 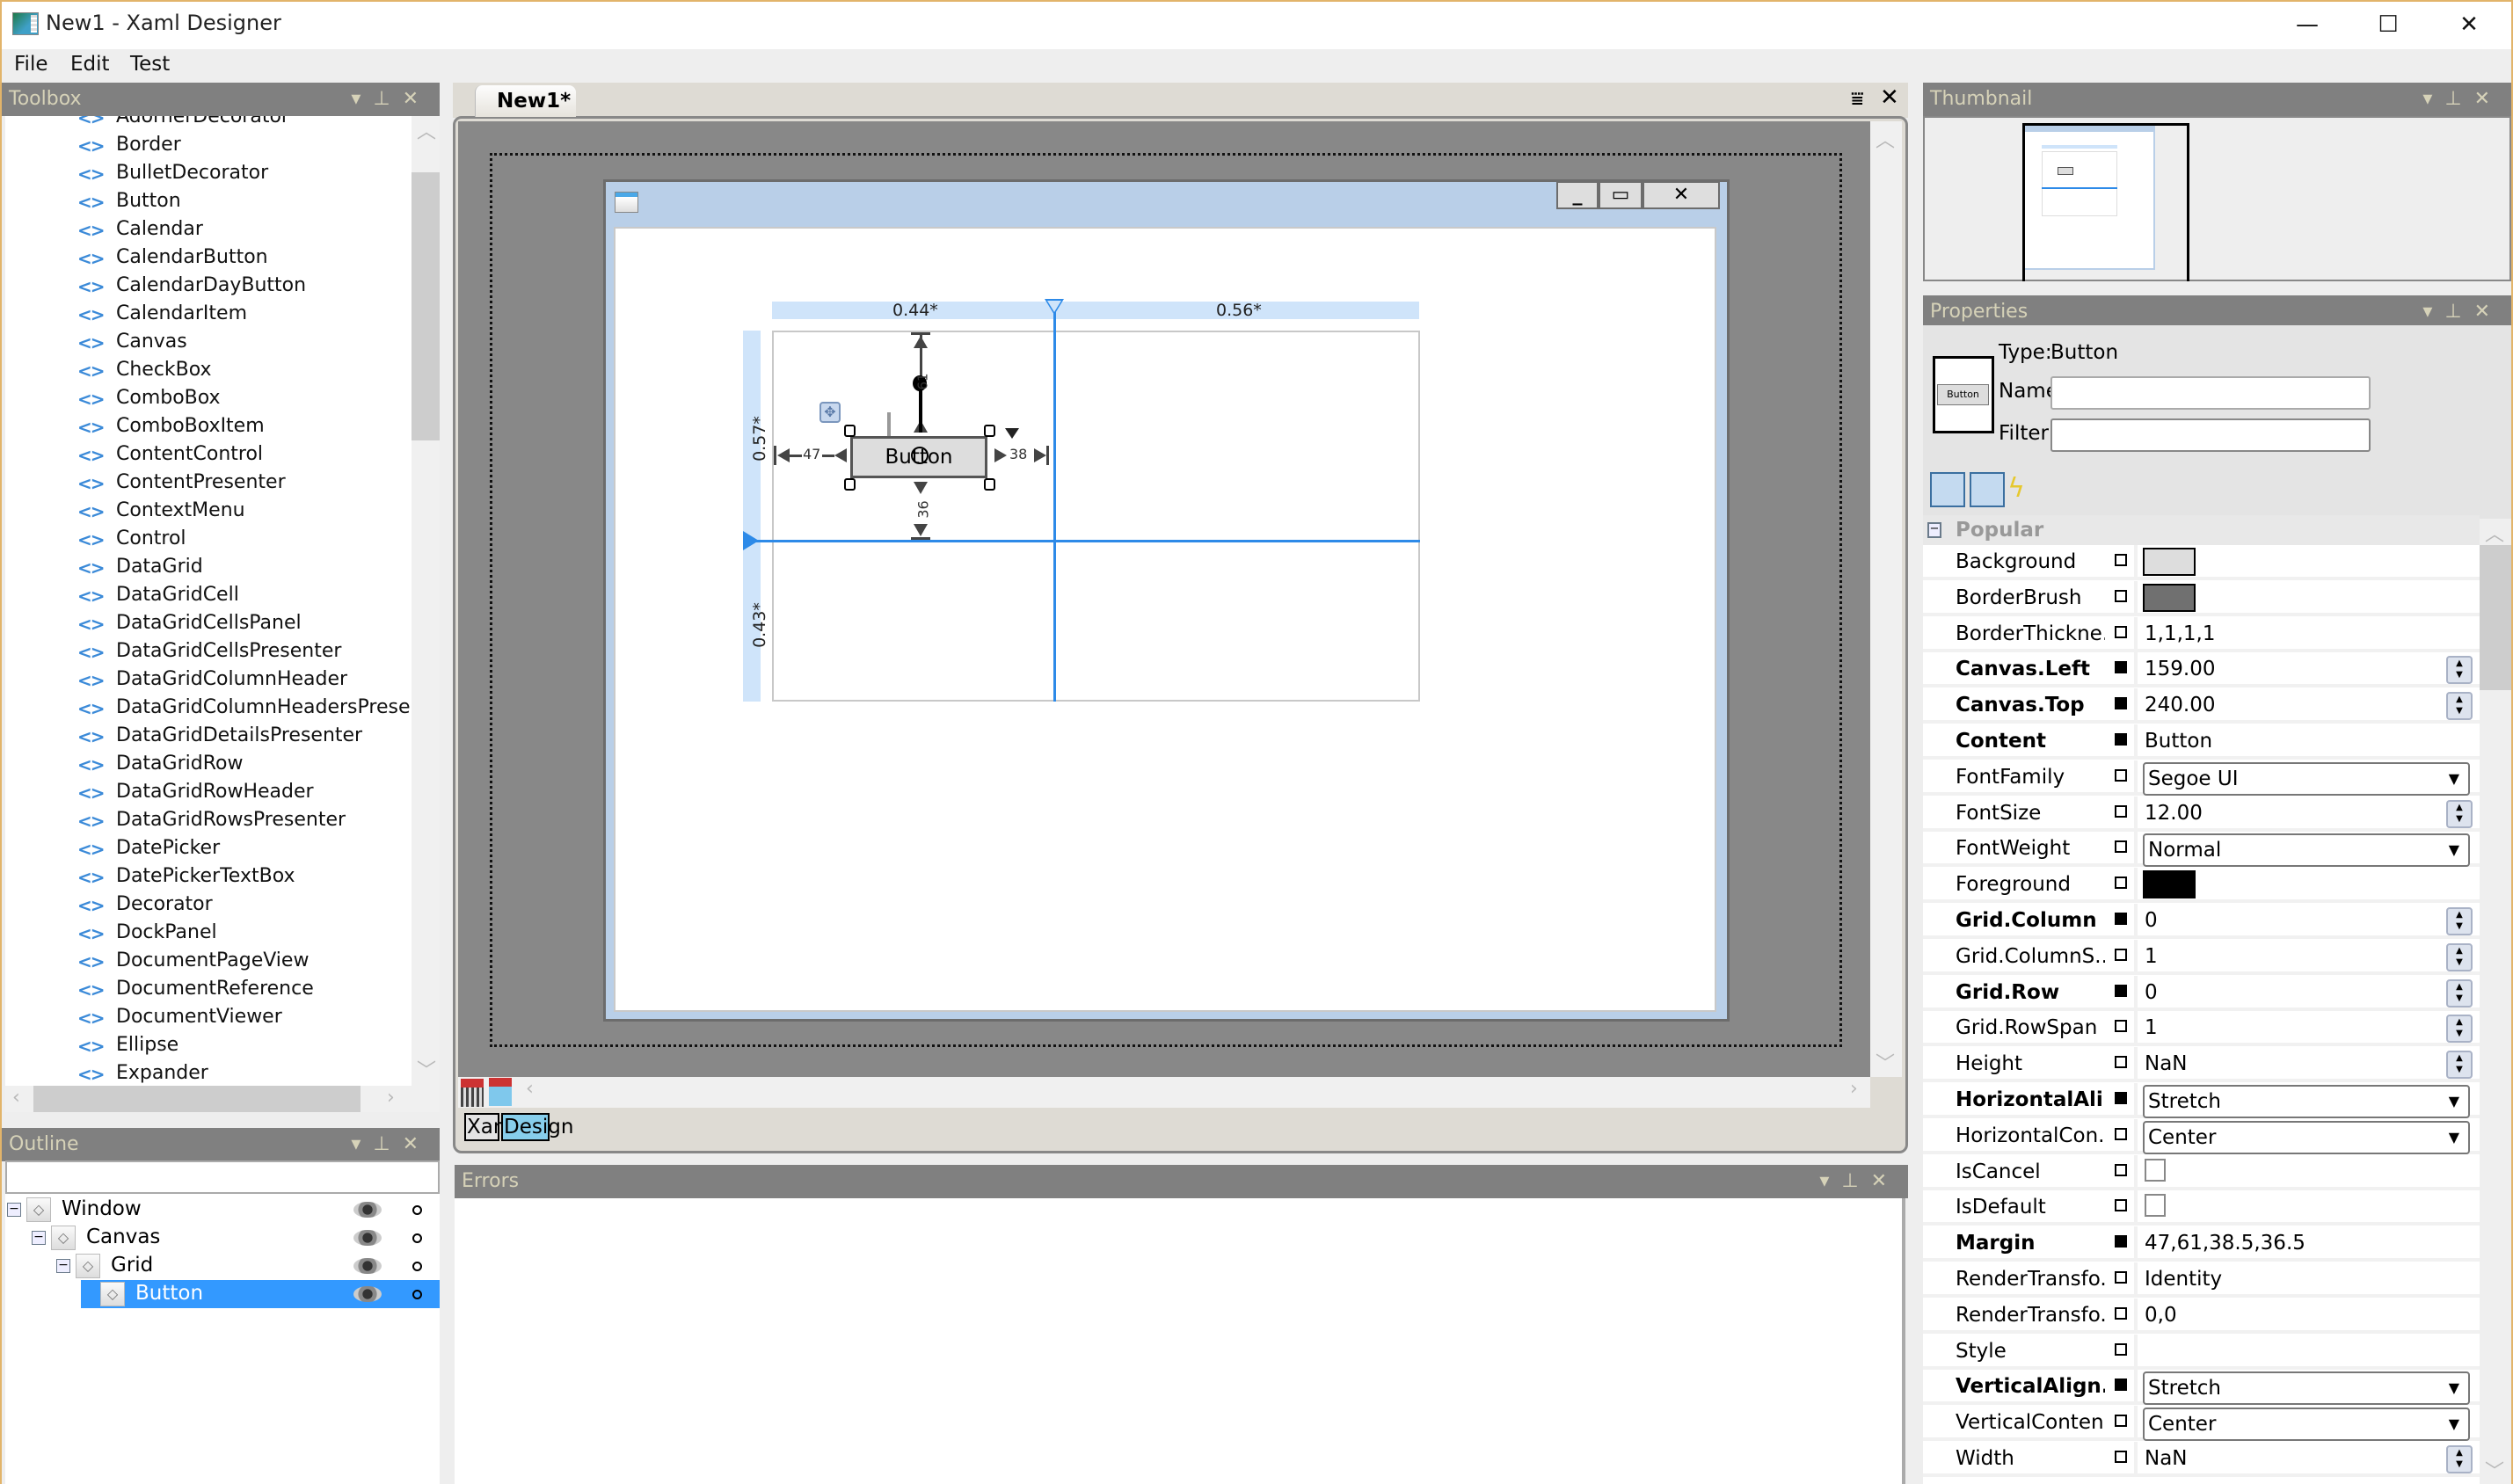 What do you see at coordinates (1886, 599) in the screenshot?
I see `designer-vscroll` at bounding box center [1886, 599].